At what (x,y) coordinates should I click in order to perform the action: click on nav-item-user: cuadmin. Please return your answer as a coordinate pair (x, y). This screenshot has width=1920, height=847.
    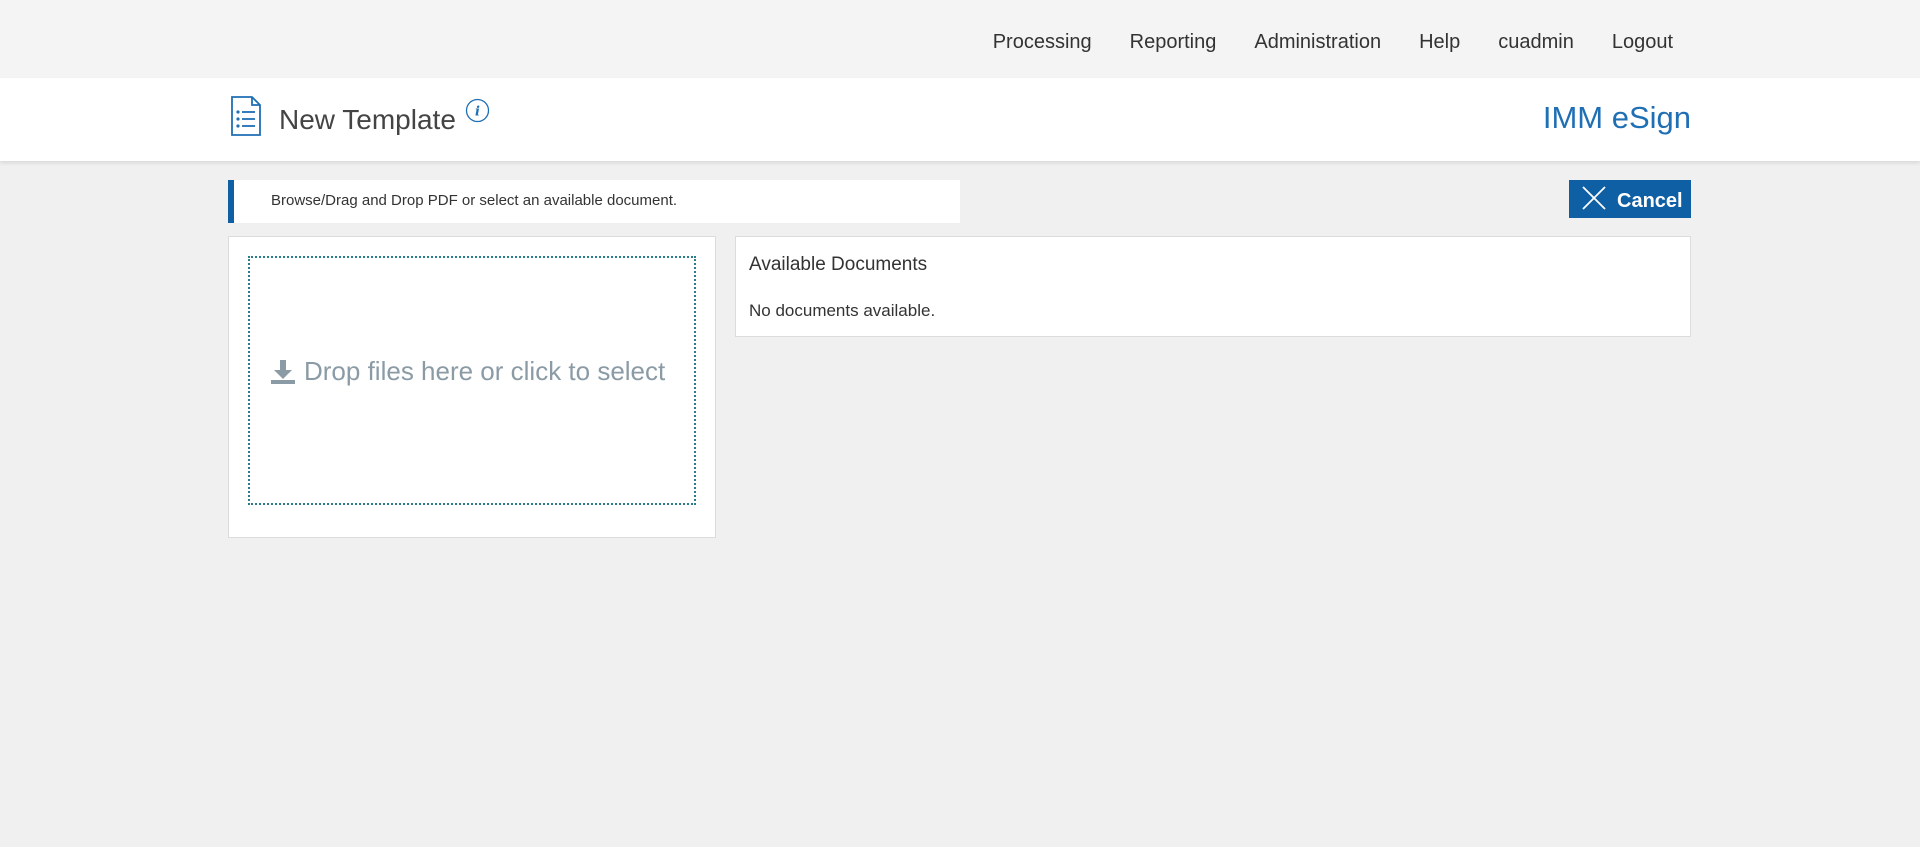
    Looking at the image, I should click on (1536, 42).